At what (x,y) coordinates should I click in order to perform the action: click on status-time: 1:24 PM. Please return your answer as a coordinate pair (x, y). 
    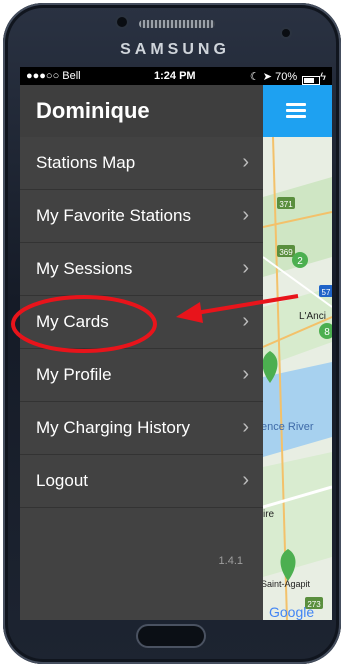
    Looking at the image, I should click on (175, 76).